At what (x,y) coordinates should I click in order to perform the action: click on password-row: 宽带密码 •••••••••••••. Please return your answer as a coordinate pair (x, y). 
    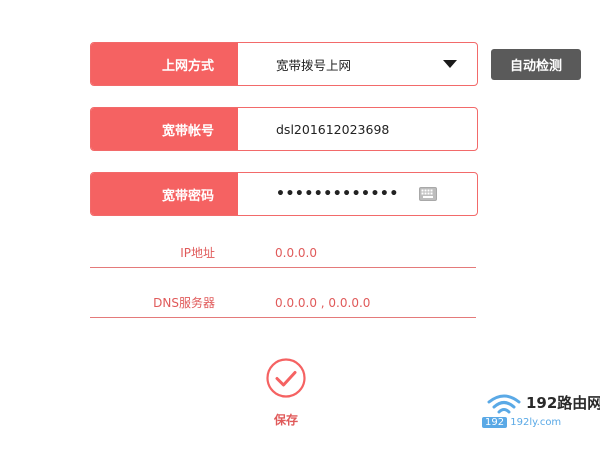
    Looking at the image, I should click on (284, 194).